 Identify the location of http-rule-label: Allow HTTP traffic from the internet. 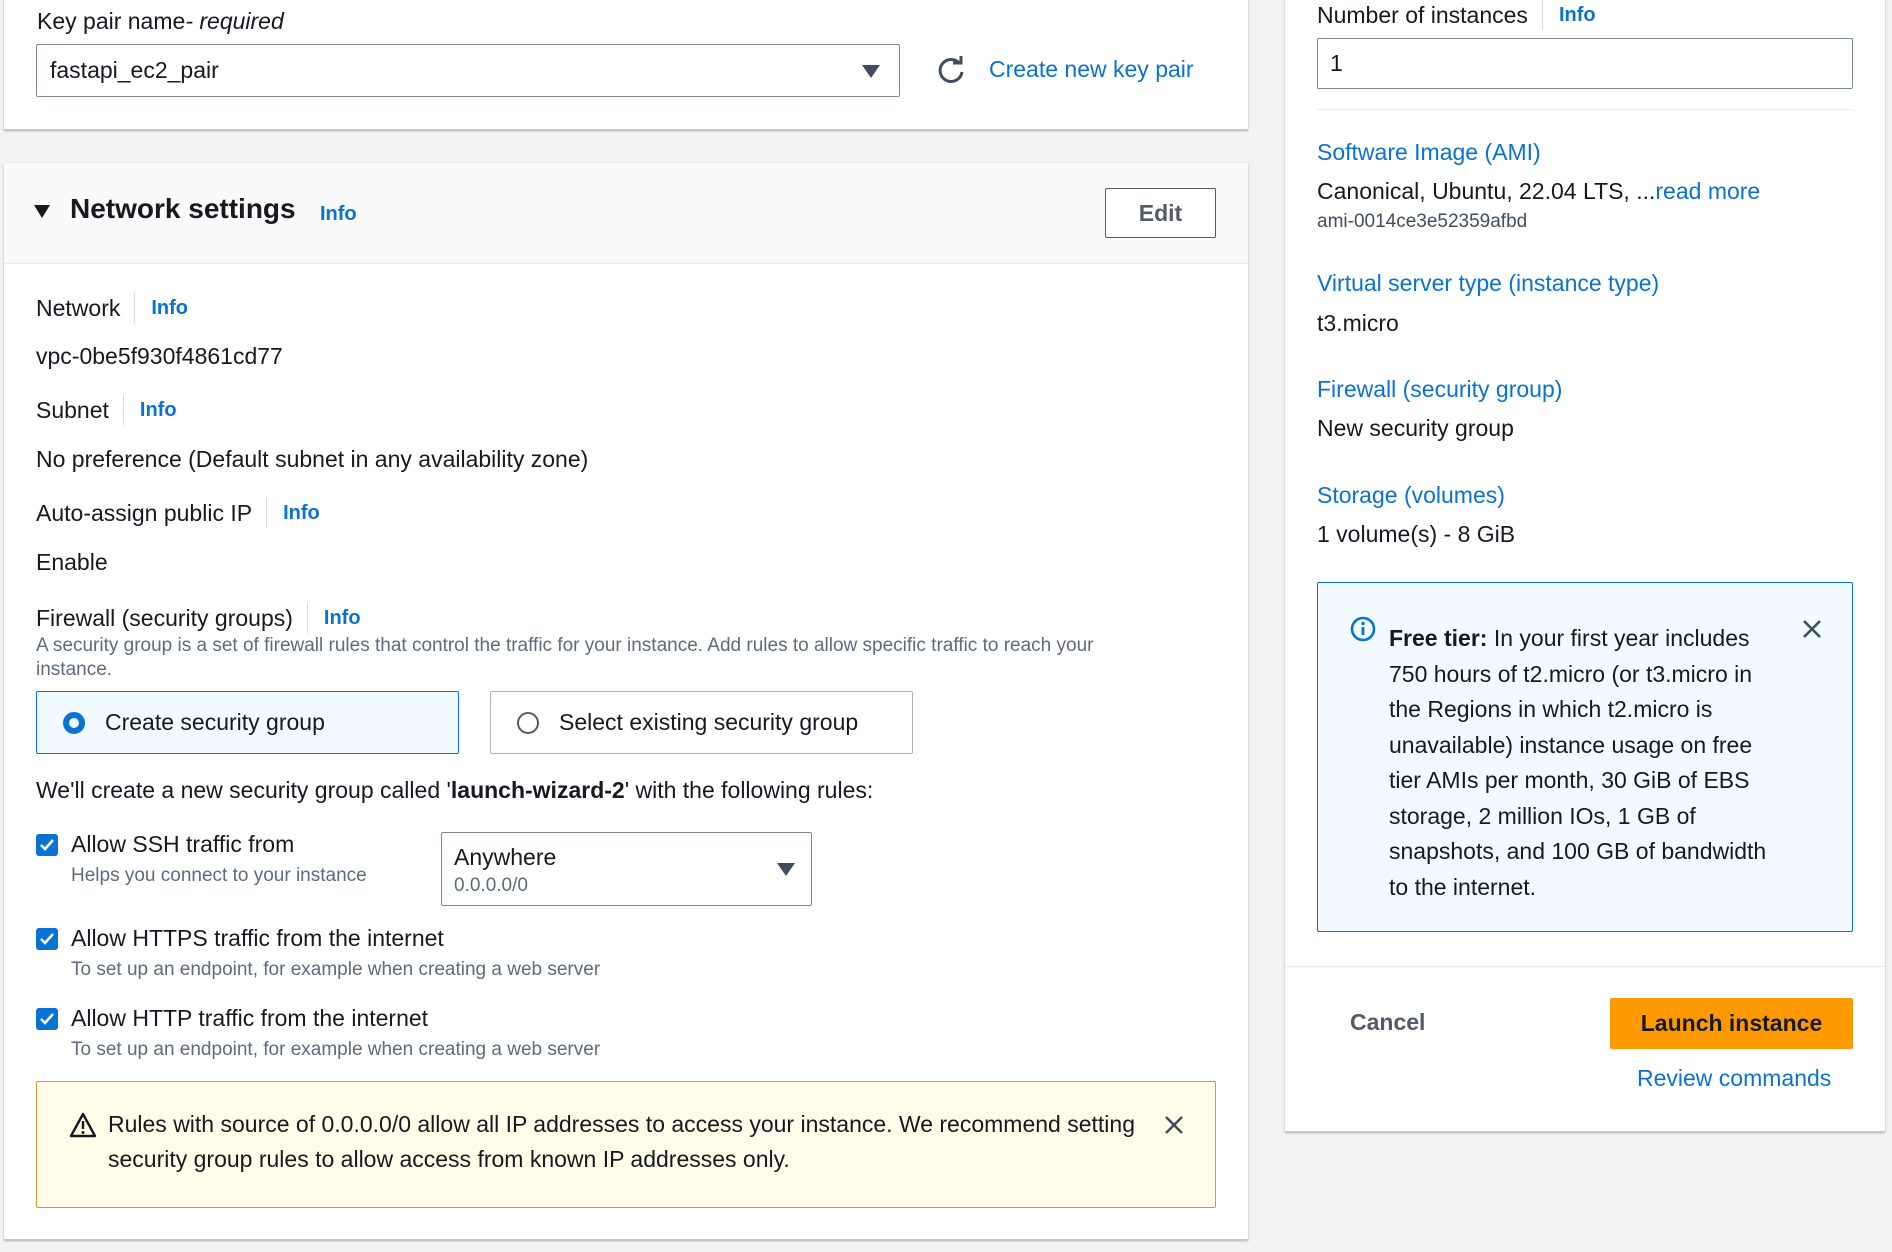
(250, 1018).